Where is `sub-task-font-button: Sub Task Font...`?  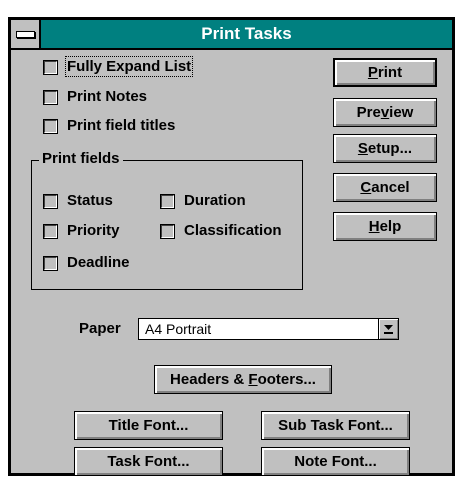 sub-task-font-button: Sub Task Font... is located at coordinates (335, 425).